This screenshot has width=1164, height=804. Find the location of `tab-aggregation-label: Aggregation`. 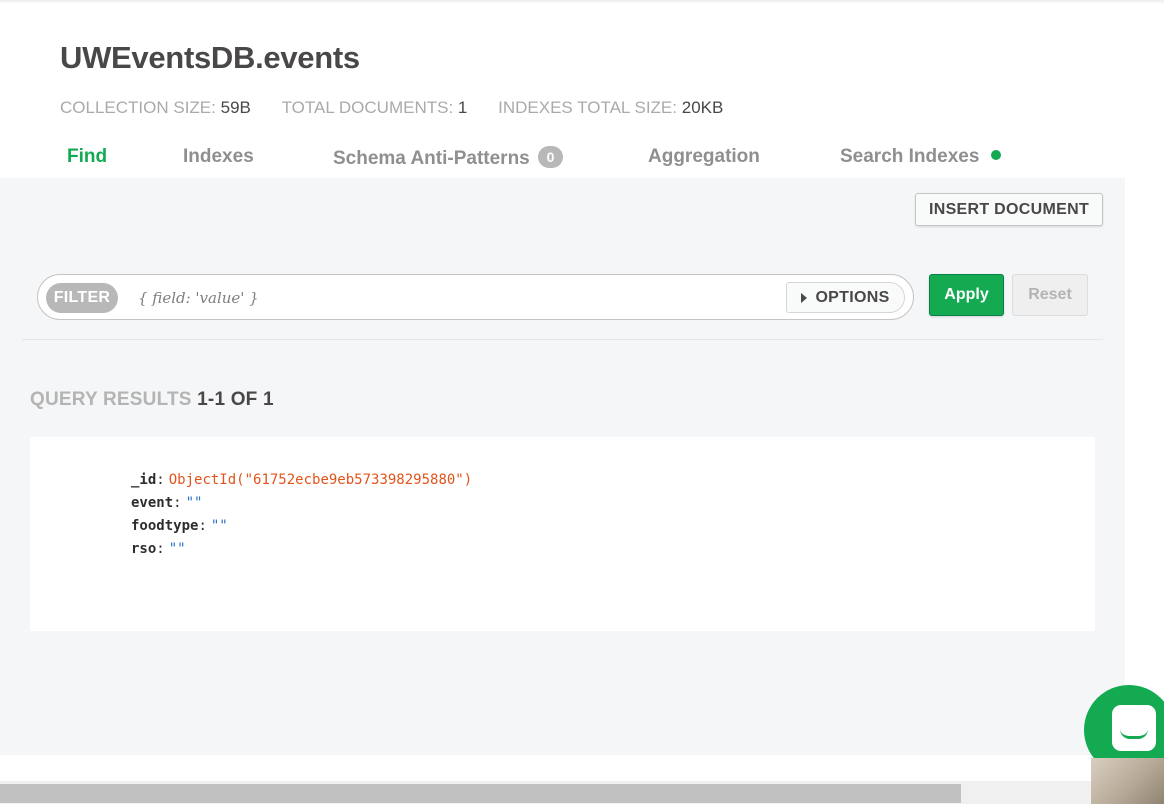

tab-aggregation-label: Aggregation is located at coordinates (704, 156).